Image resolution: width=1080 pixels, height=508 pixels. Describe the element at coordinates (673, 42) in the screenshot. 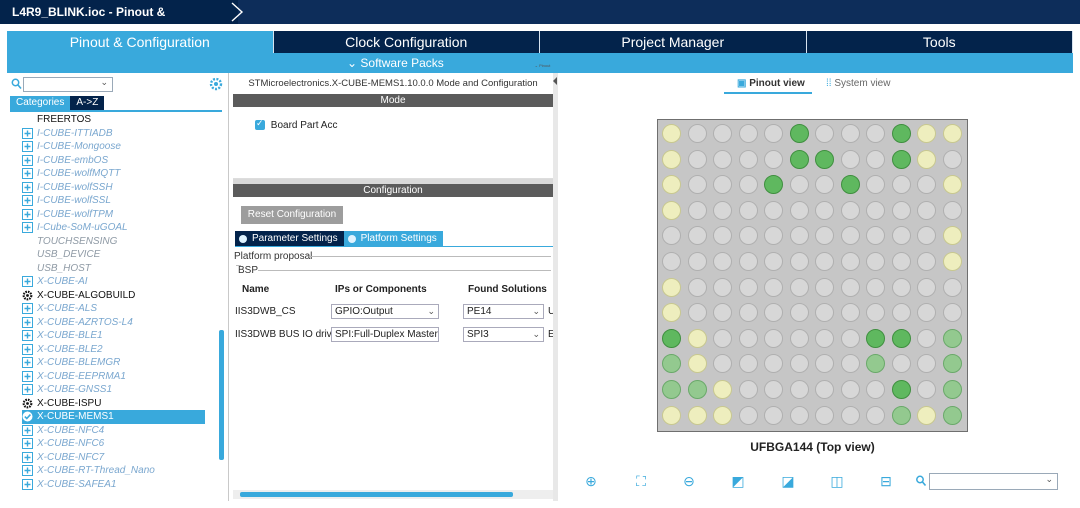

I see `tab-project-manager: Project Manager` at that location.